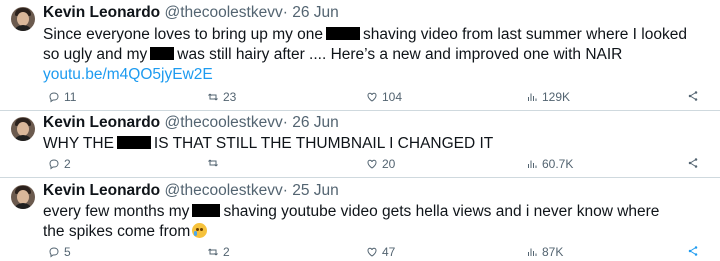 The image size is (720, 261). I want to click on repost-button, so click(215, 163).